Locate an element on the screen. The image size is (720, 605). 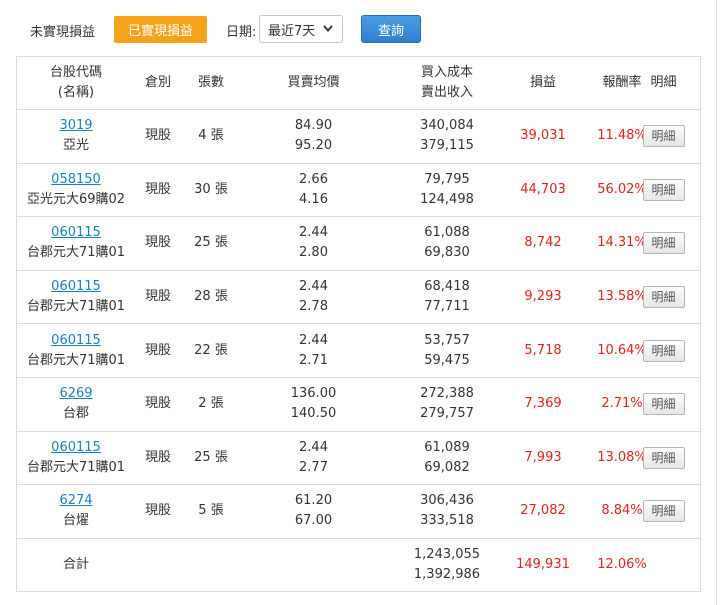
stock-cell: 6269 台郡 is located at coordinates (76, 404).